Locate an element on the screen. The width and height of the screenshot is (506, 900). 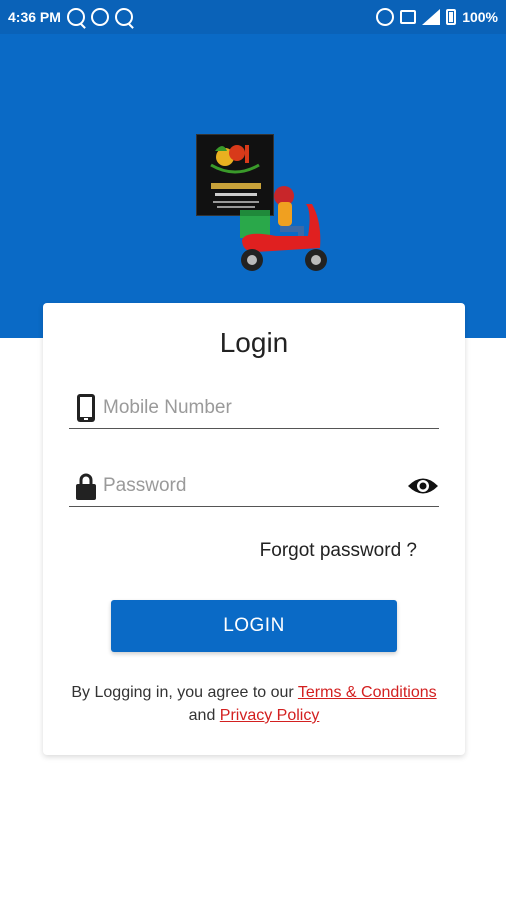
battery-icon is located at coordinates (451, 17).